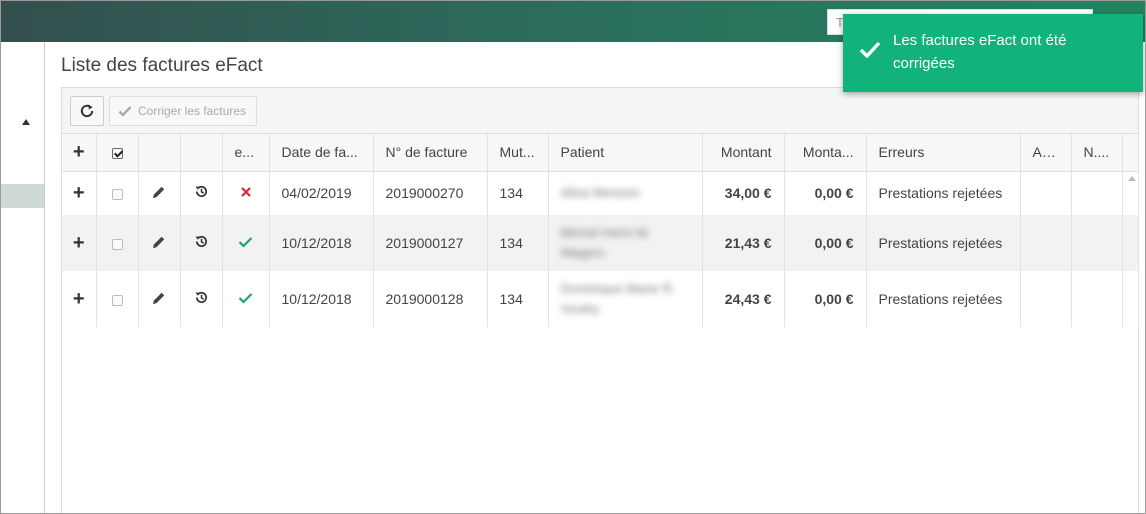 The width and height of the screenshot is (1146, 514). I want to click on patient-name: Alina Mertzen, so click(600, 193).